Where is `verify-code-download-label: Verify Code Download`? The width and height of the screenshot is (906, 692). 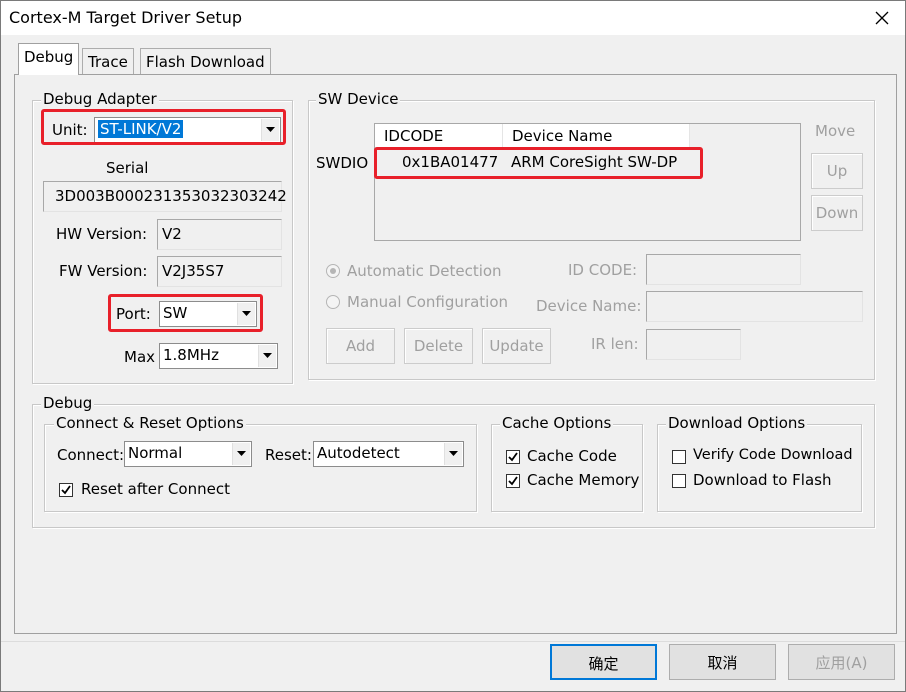
verify-code-download-label: Verify Code Download is located at coordinates (773, 455).